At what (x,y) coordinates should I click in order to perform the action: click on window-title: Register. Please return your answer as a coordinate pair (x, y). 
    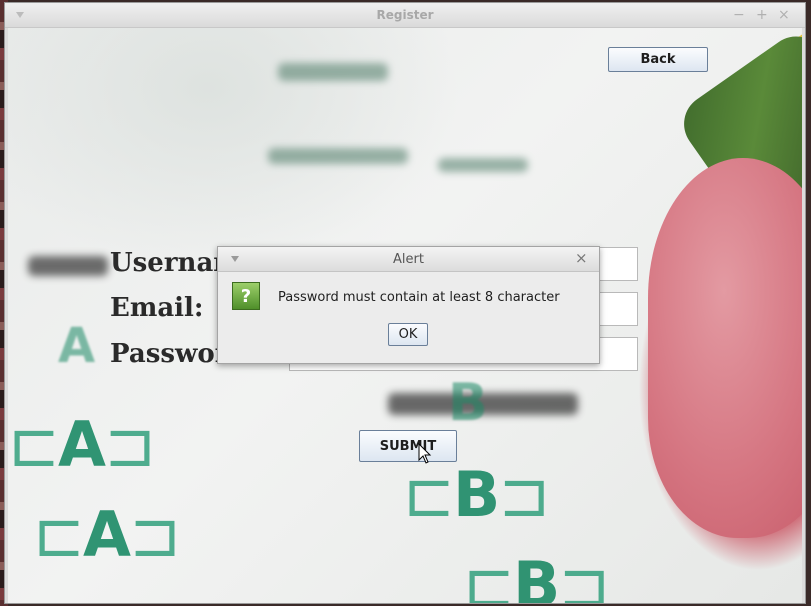
    Looking at the image, I should click on (405, 15).